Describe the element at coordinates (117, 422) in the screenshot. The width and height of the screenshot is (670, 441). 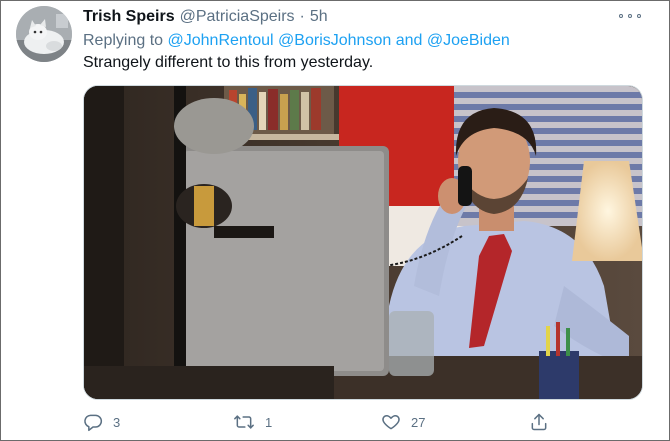
I see `reply-count: 3` at that location.